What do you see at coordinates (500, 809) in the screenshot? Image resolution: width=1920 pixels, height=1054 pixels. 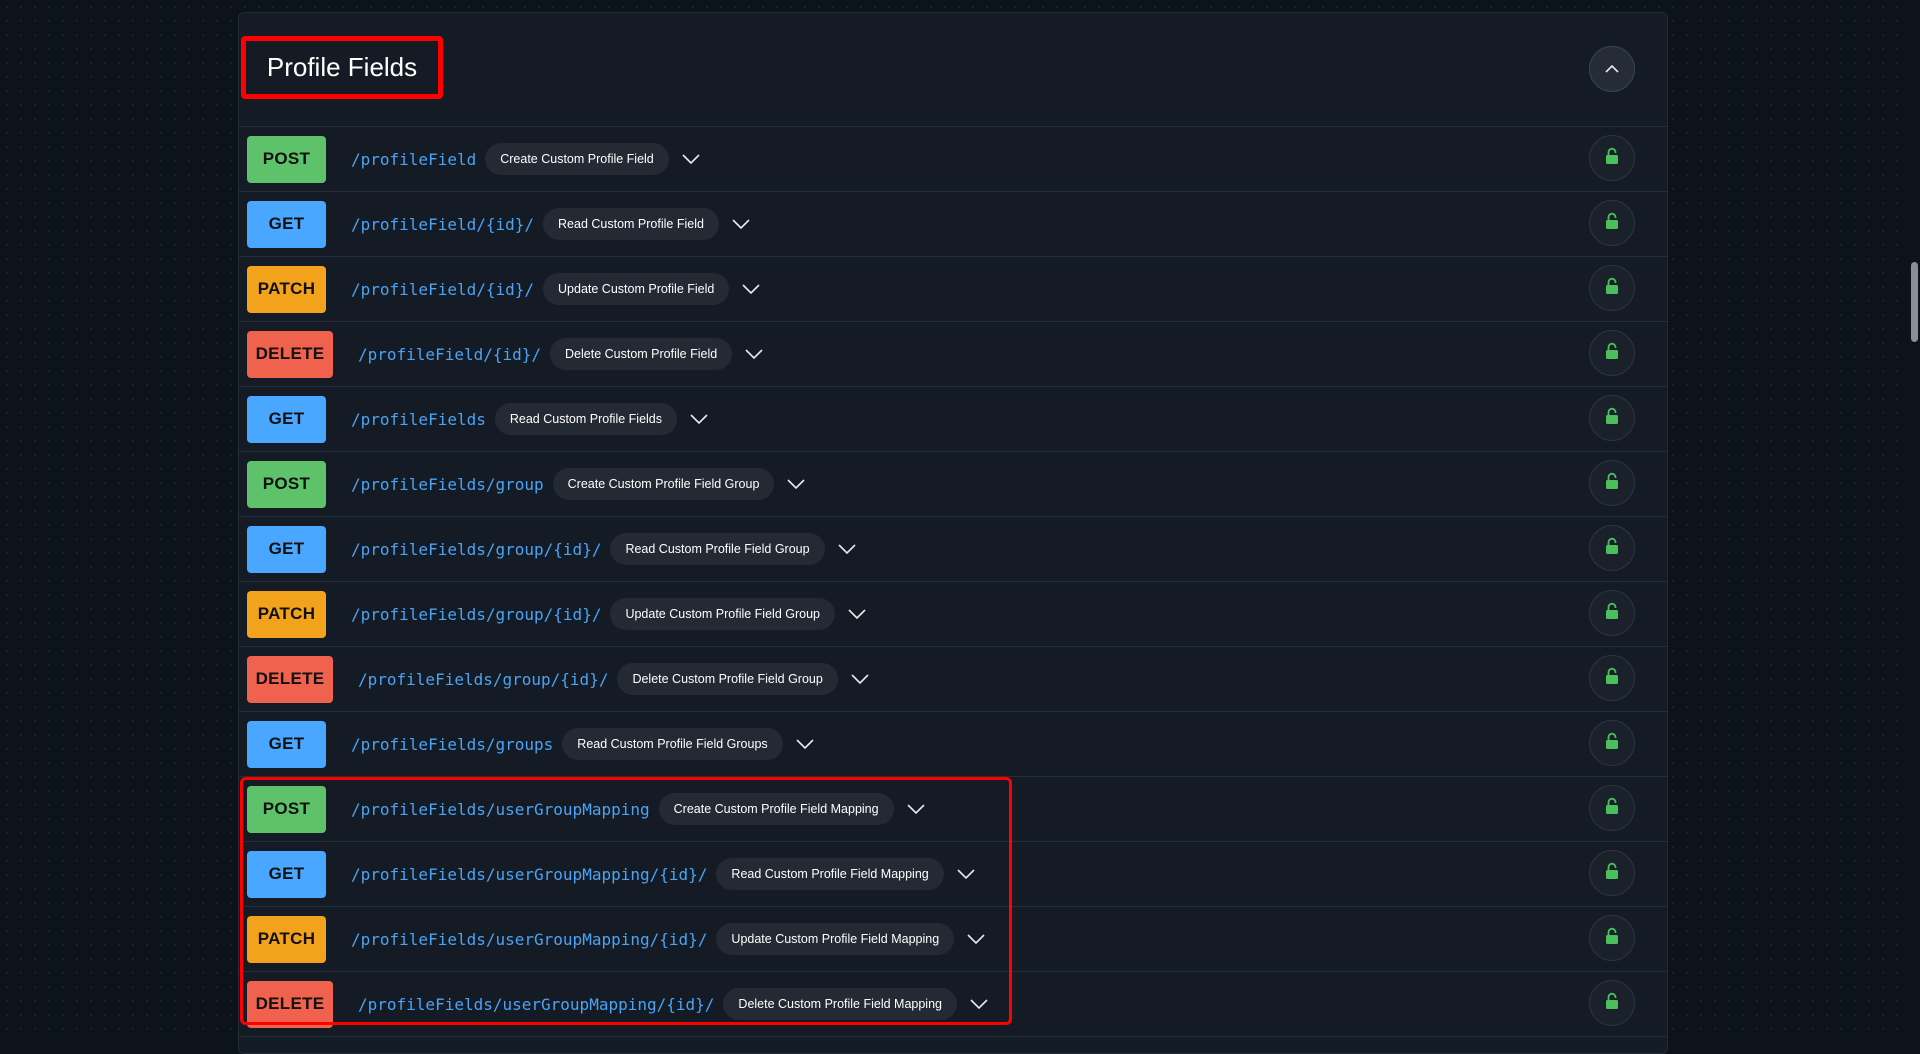 I see `endpoint-path: /profileFields/userGroupMapping` at bounding box center [500, 809].